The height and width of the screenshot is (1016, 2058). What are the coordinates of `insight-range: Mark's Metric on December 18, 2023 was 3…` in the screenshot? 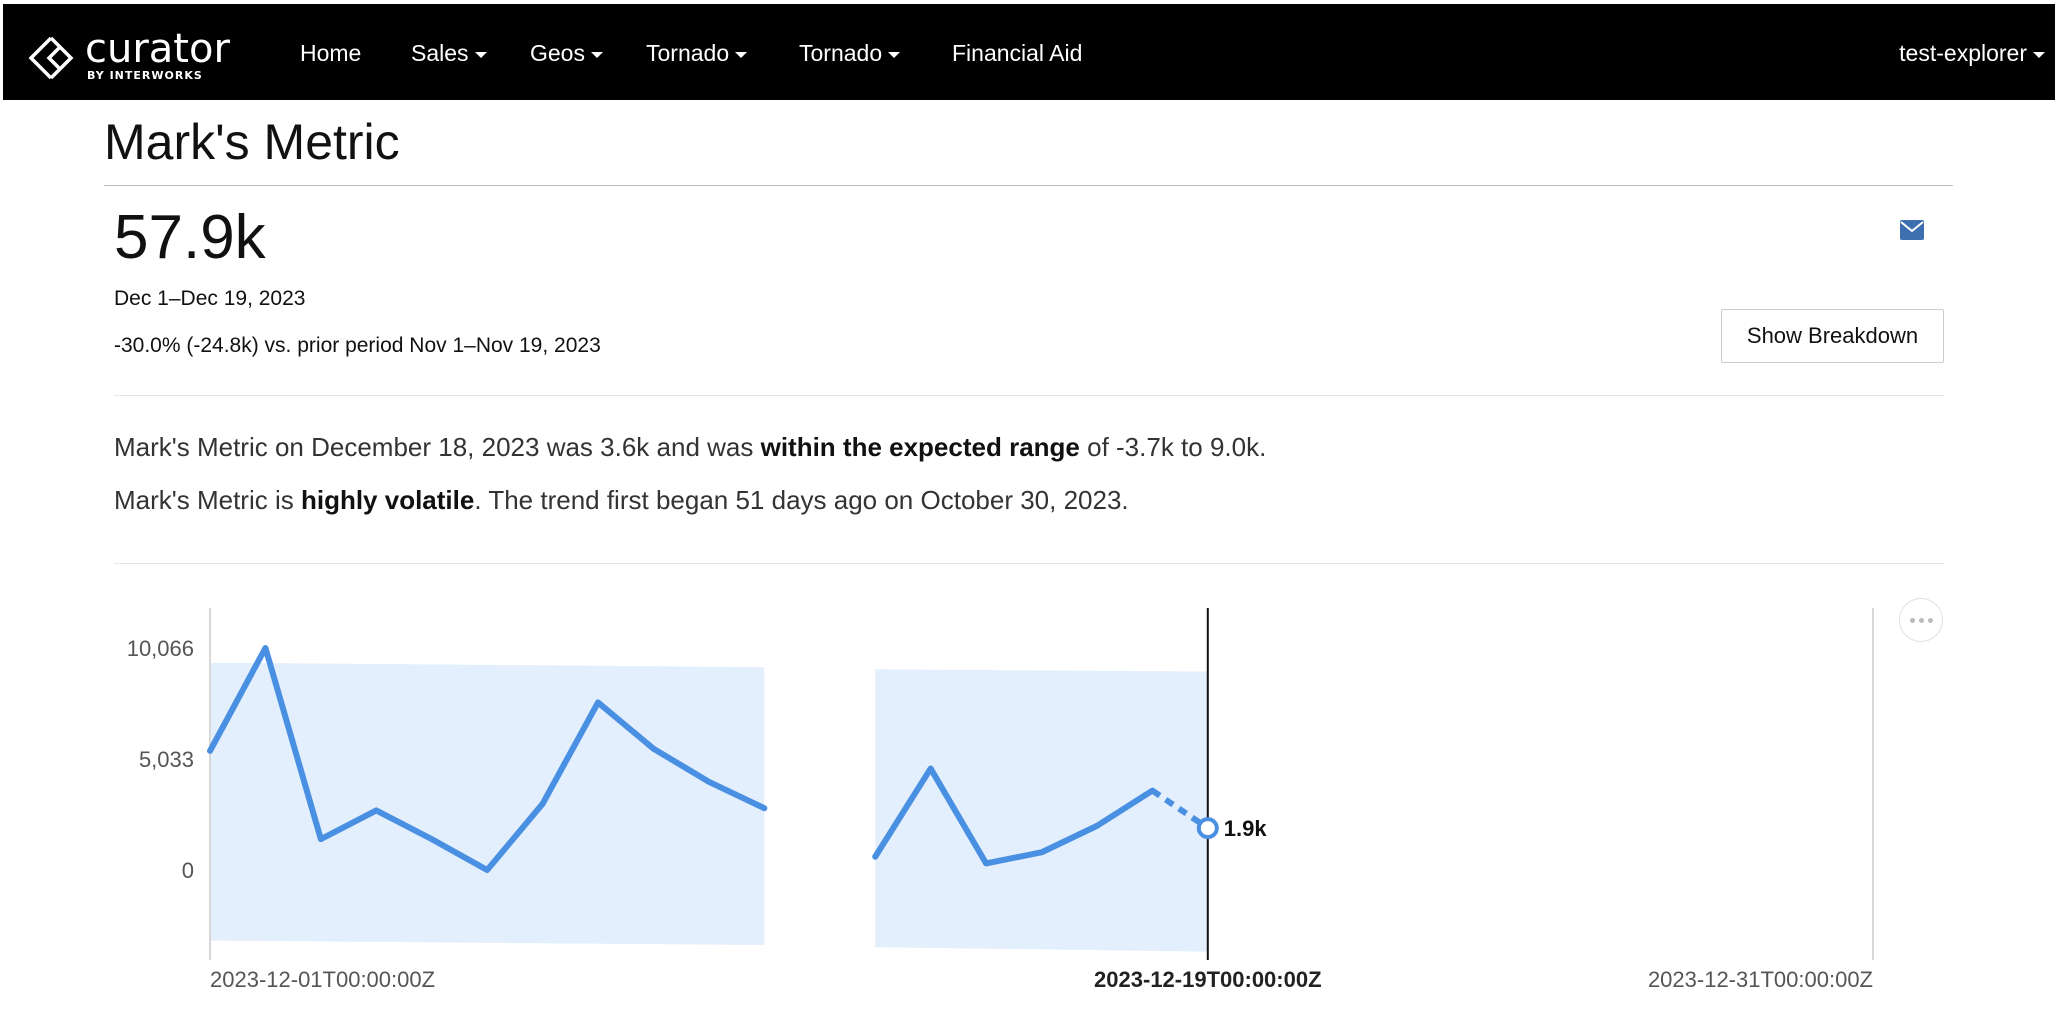 It's located at (690, 447).